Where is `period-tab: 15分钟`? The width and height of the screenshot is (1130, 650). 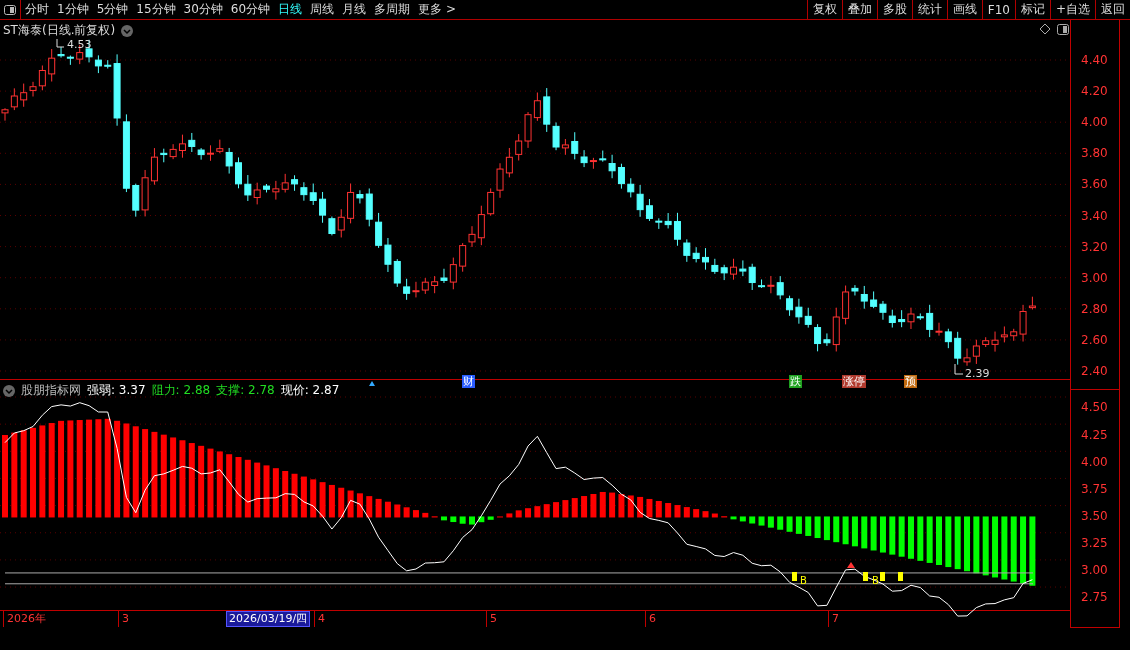 period-tab: 15分钟 is located at coordinates (156, 9).